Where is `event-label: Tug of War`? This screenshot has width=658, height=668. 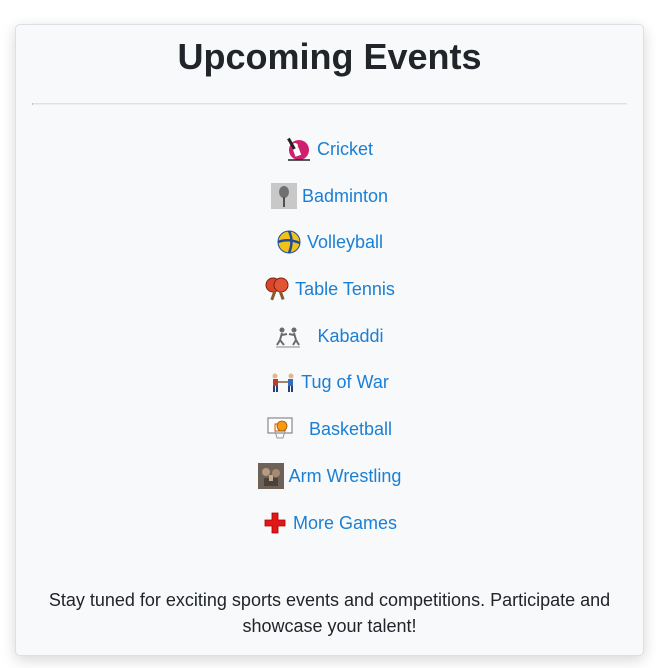
event-label: Tug of War is located at coordinates (345, 382).